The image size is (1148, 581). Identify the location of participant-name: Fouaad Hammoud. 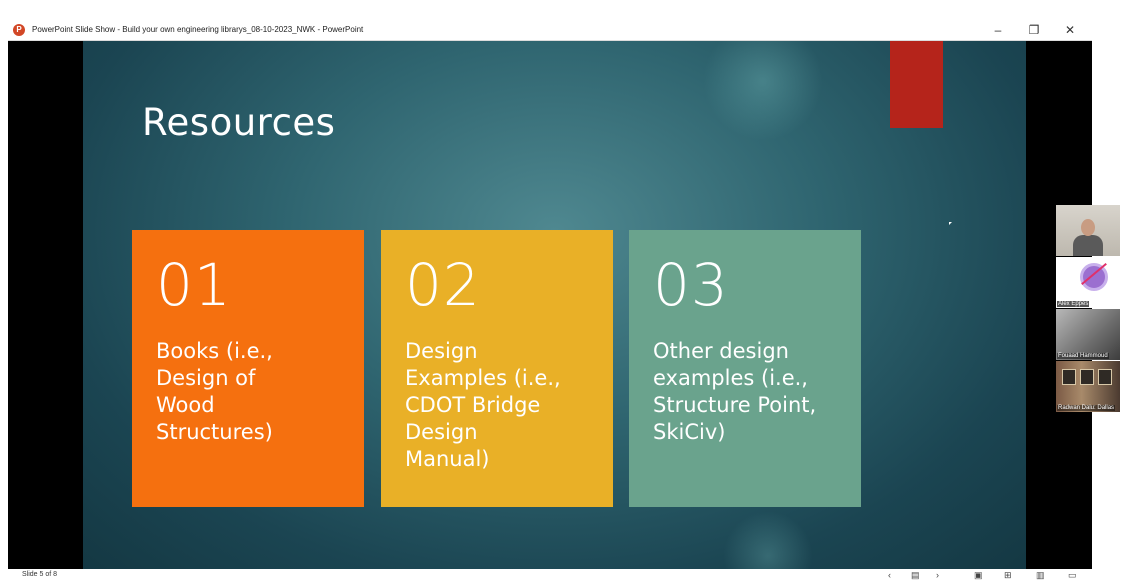
(1083, 356).